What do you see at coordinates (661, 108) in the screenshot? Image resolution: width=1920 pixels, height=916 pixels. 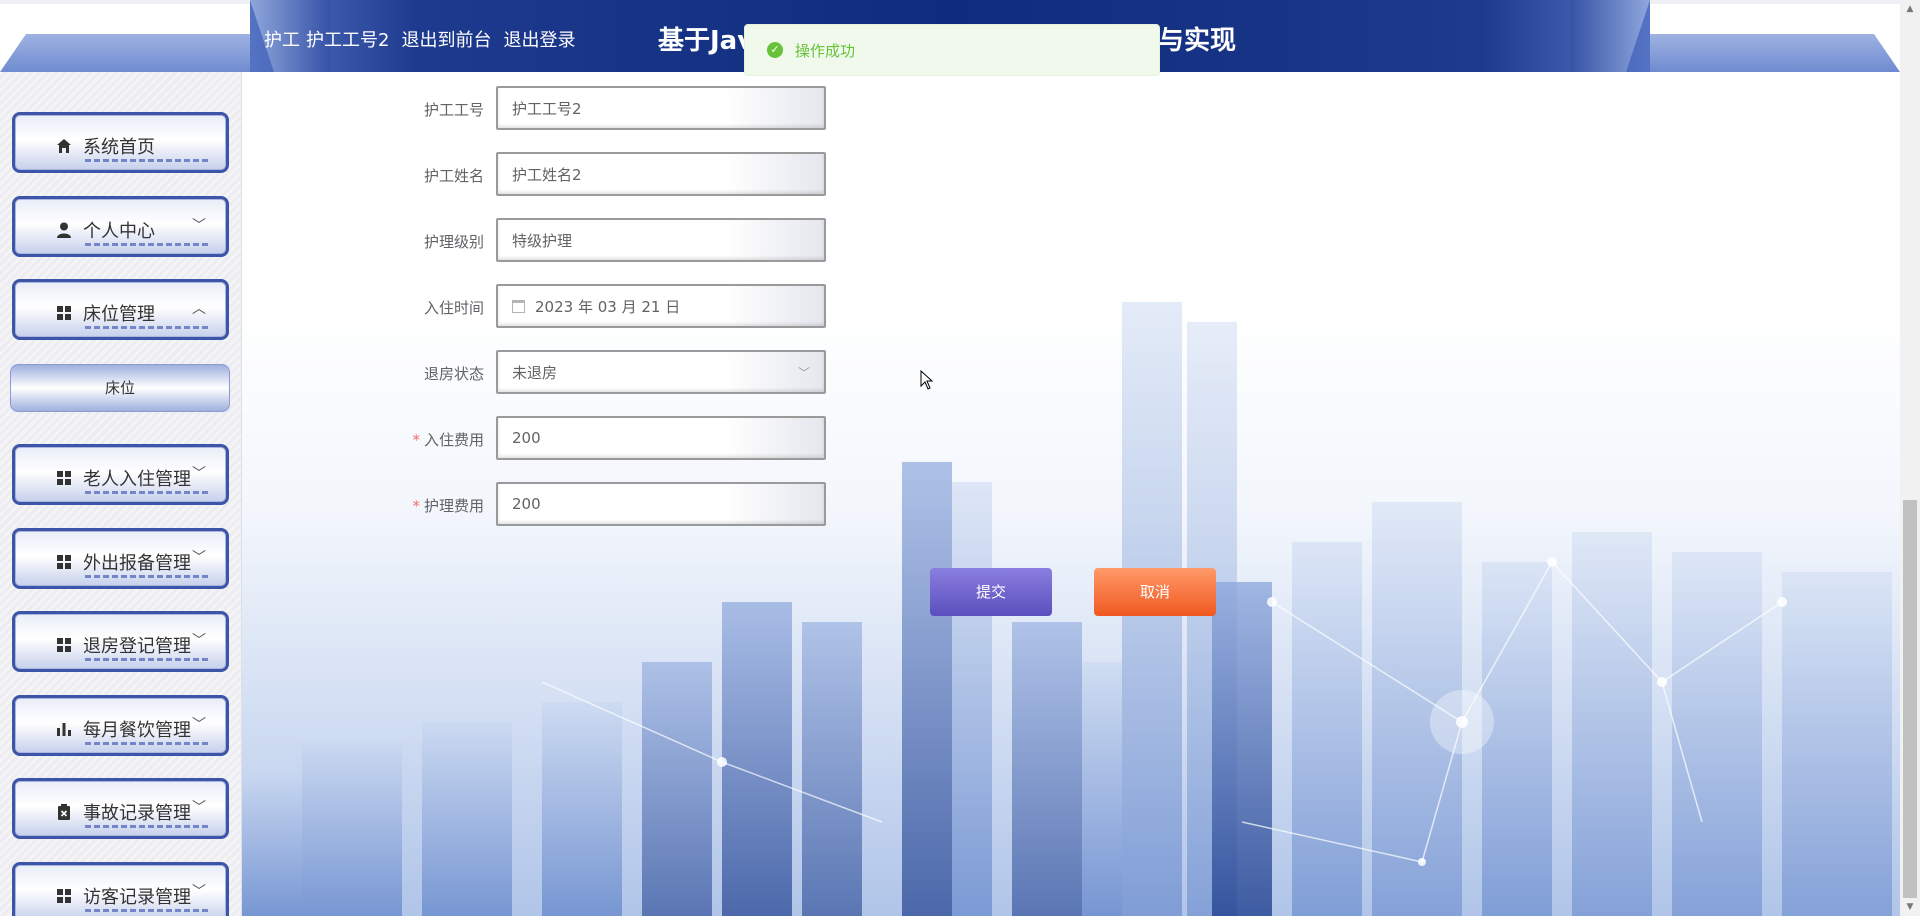 I see `nurse-id-field: 护工工号2` at bounding box center [661, 108].